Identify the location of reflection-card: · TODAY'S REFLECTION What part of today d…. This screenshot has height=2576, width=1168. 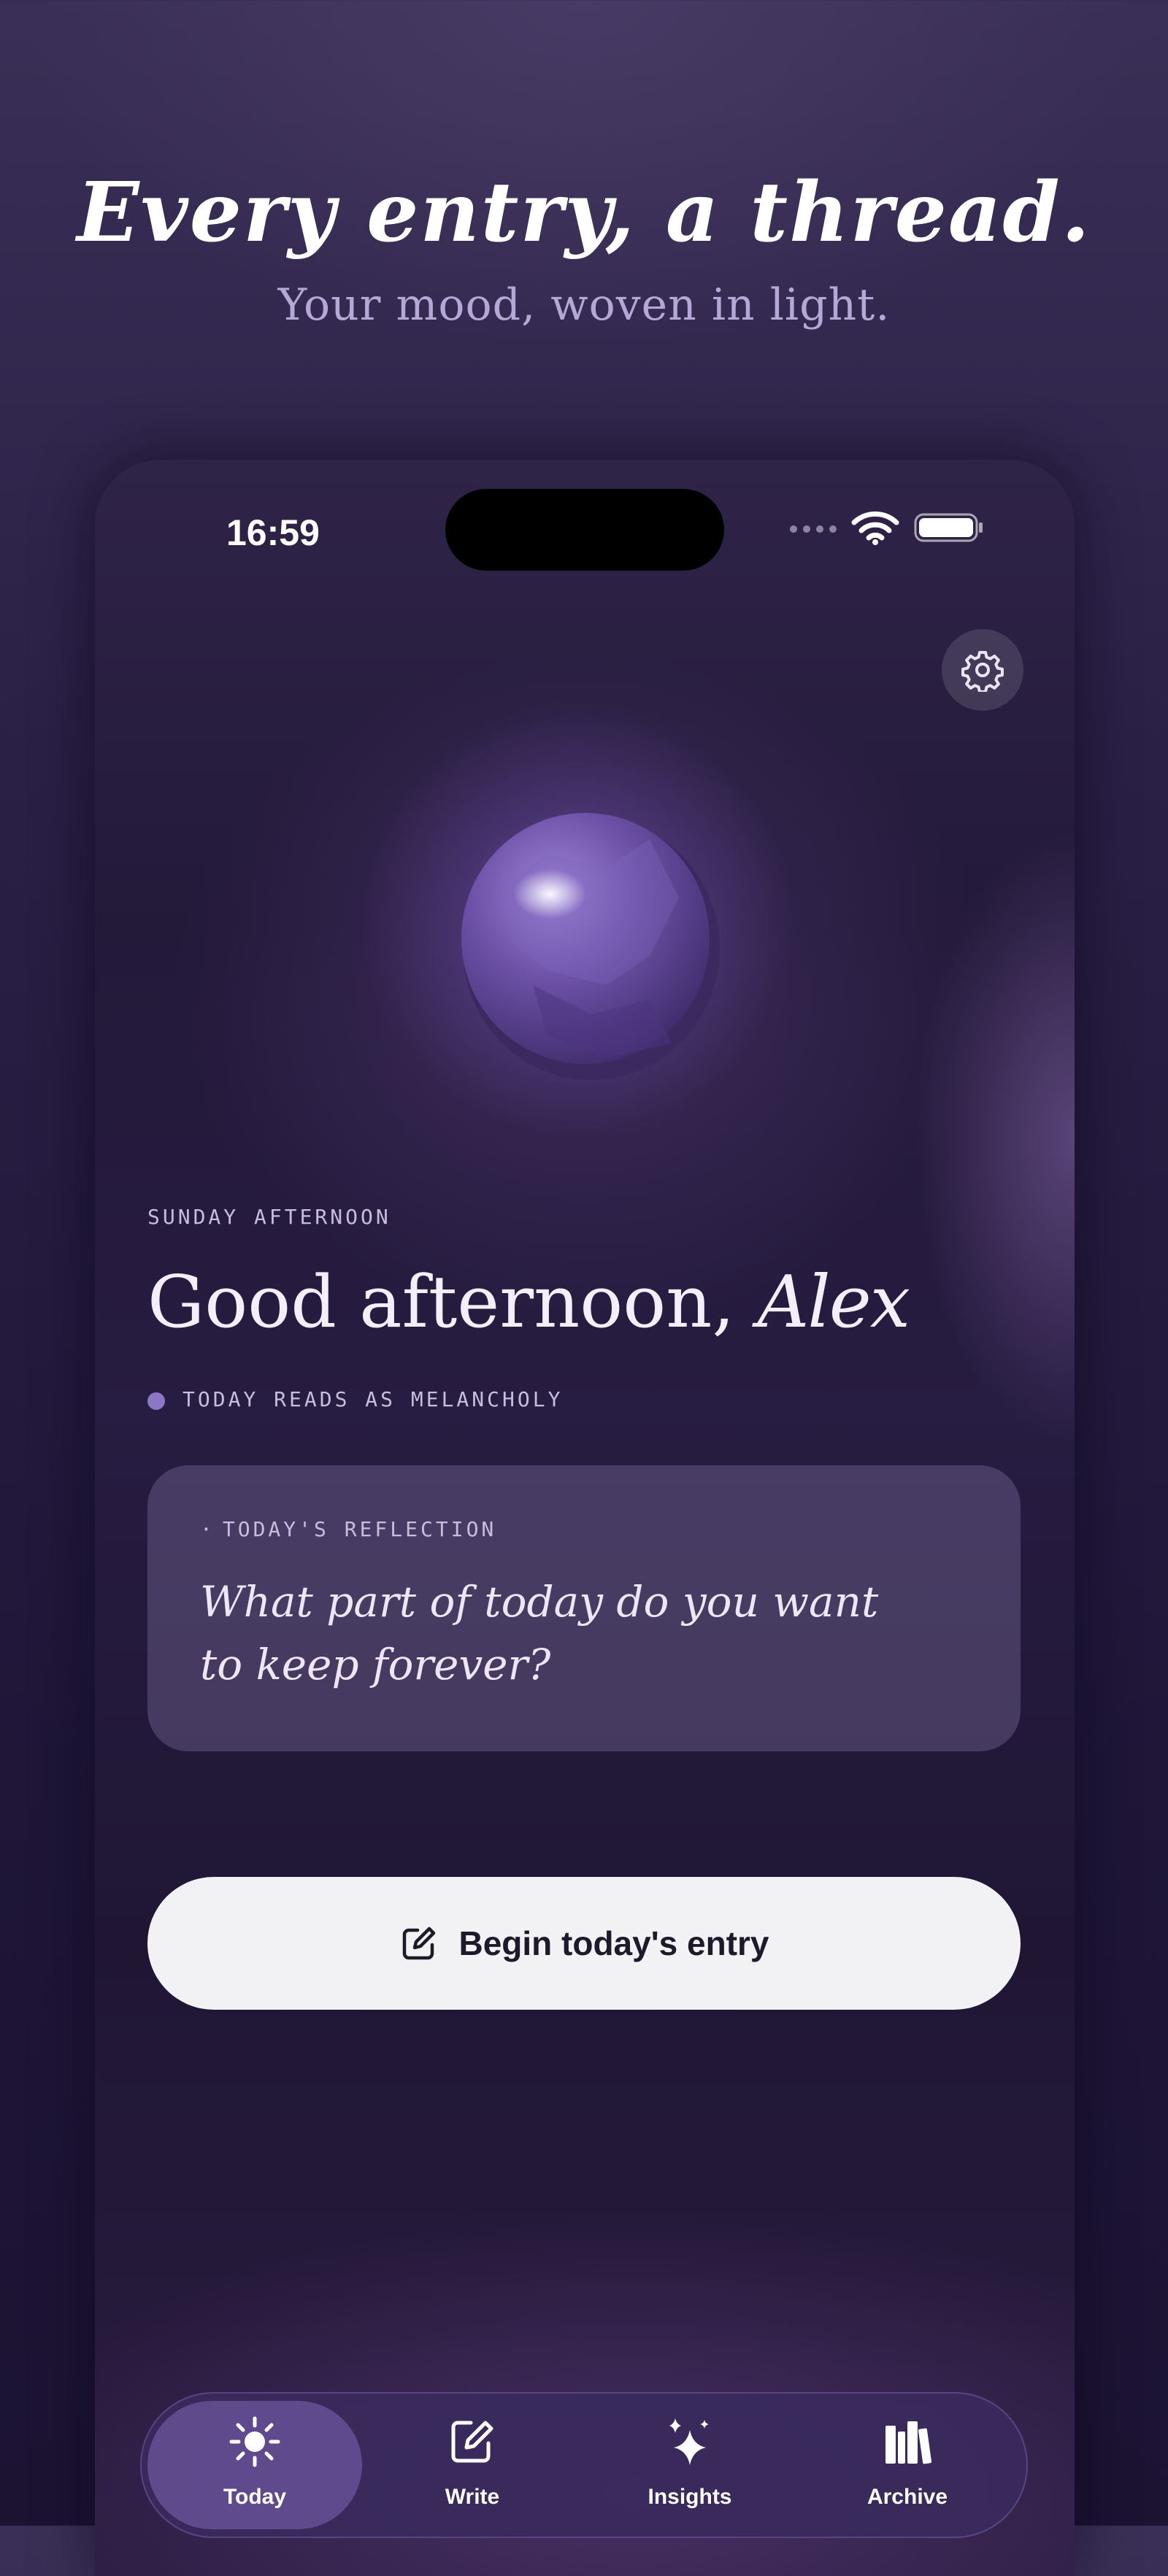
(584, 1608).